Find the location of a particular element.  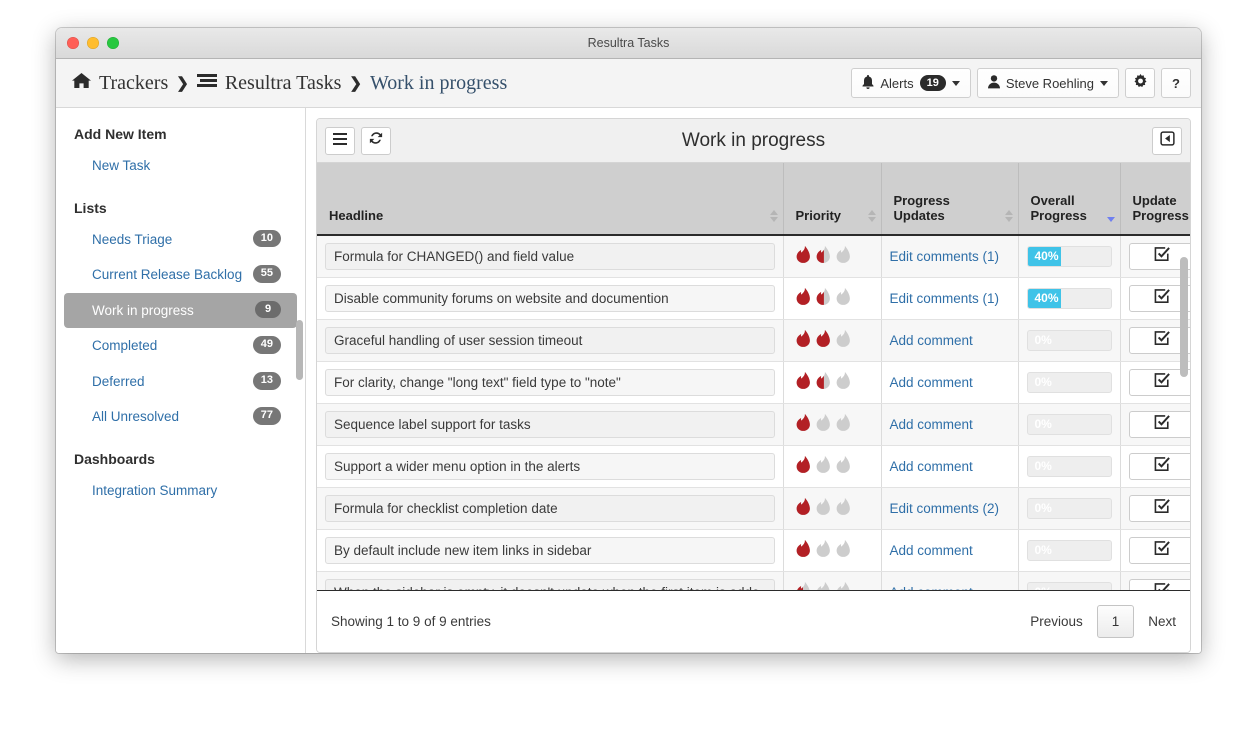

column-header-update-progress: Update Progress is located at coordinates (1155, 199).